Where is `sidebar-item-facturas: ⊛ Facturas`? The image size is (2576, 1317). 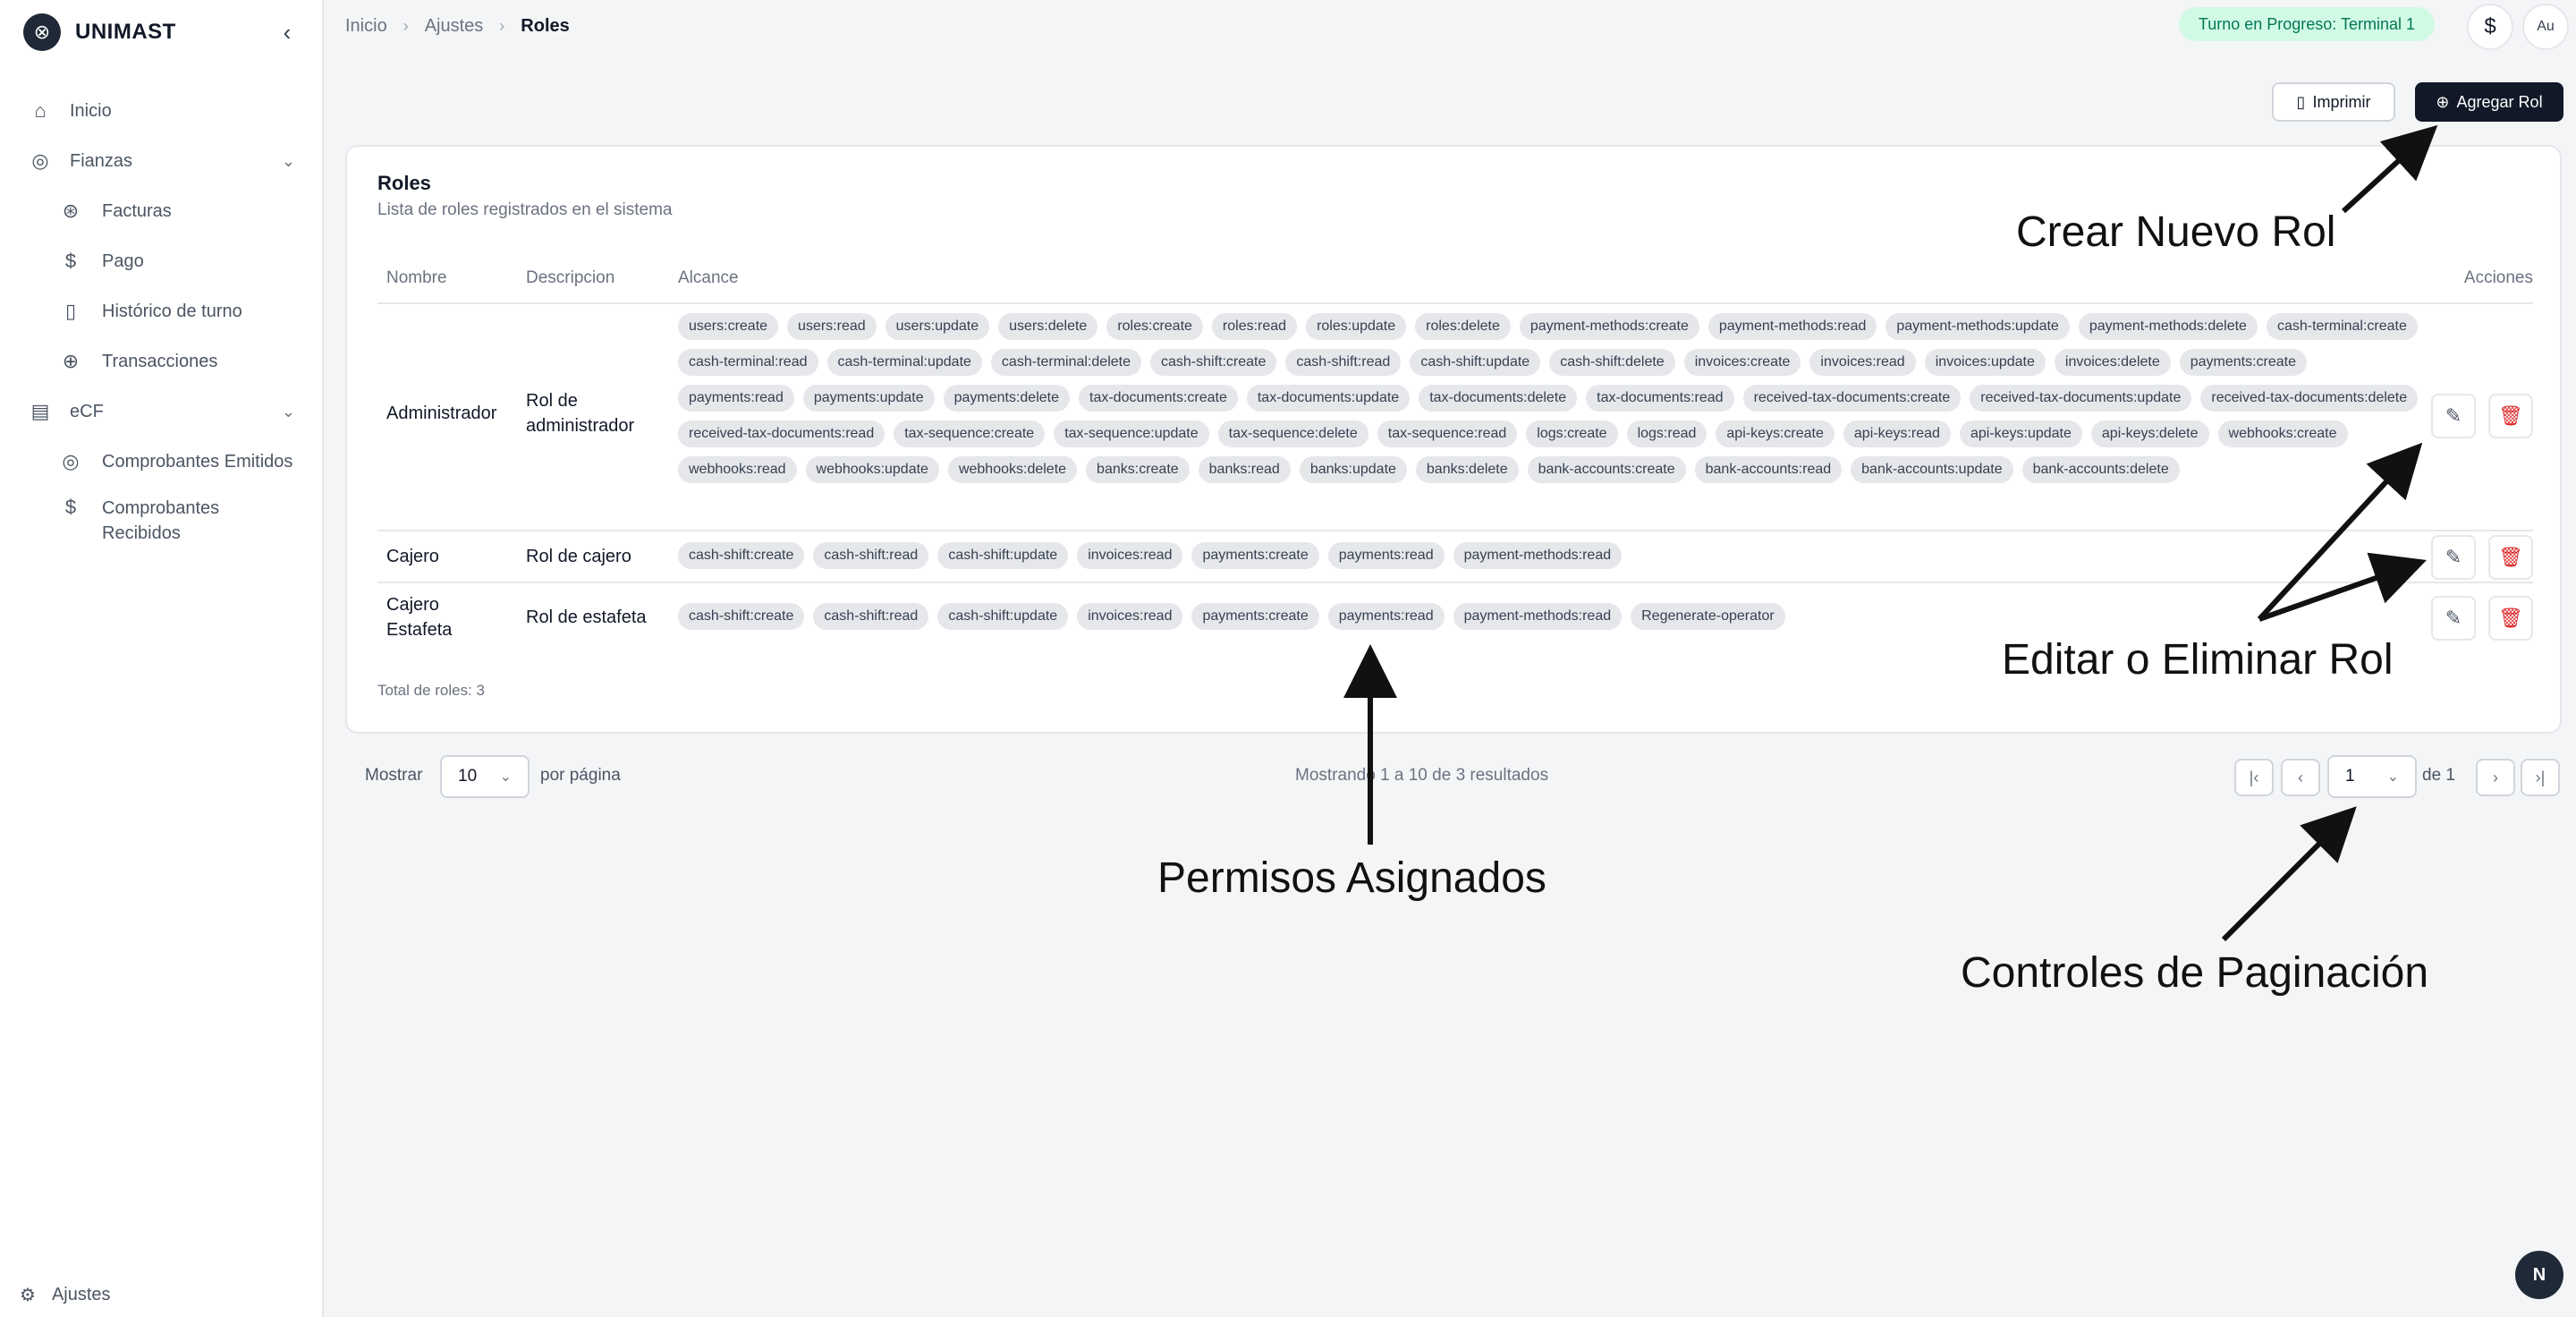 sidebar-item-facturas: ⊛ Facturas is located at coordinates (161, 211).